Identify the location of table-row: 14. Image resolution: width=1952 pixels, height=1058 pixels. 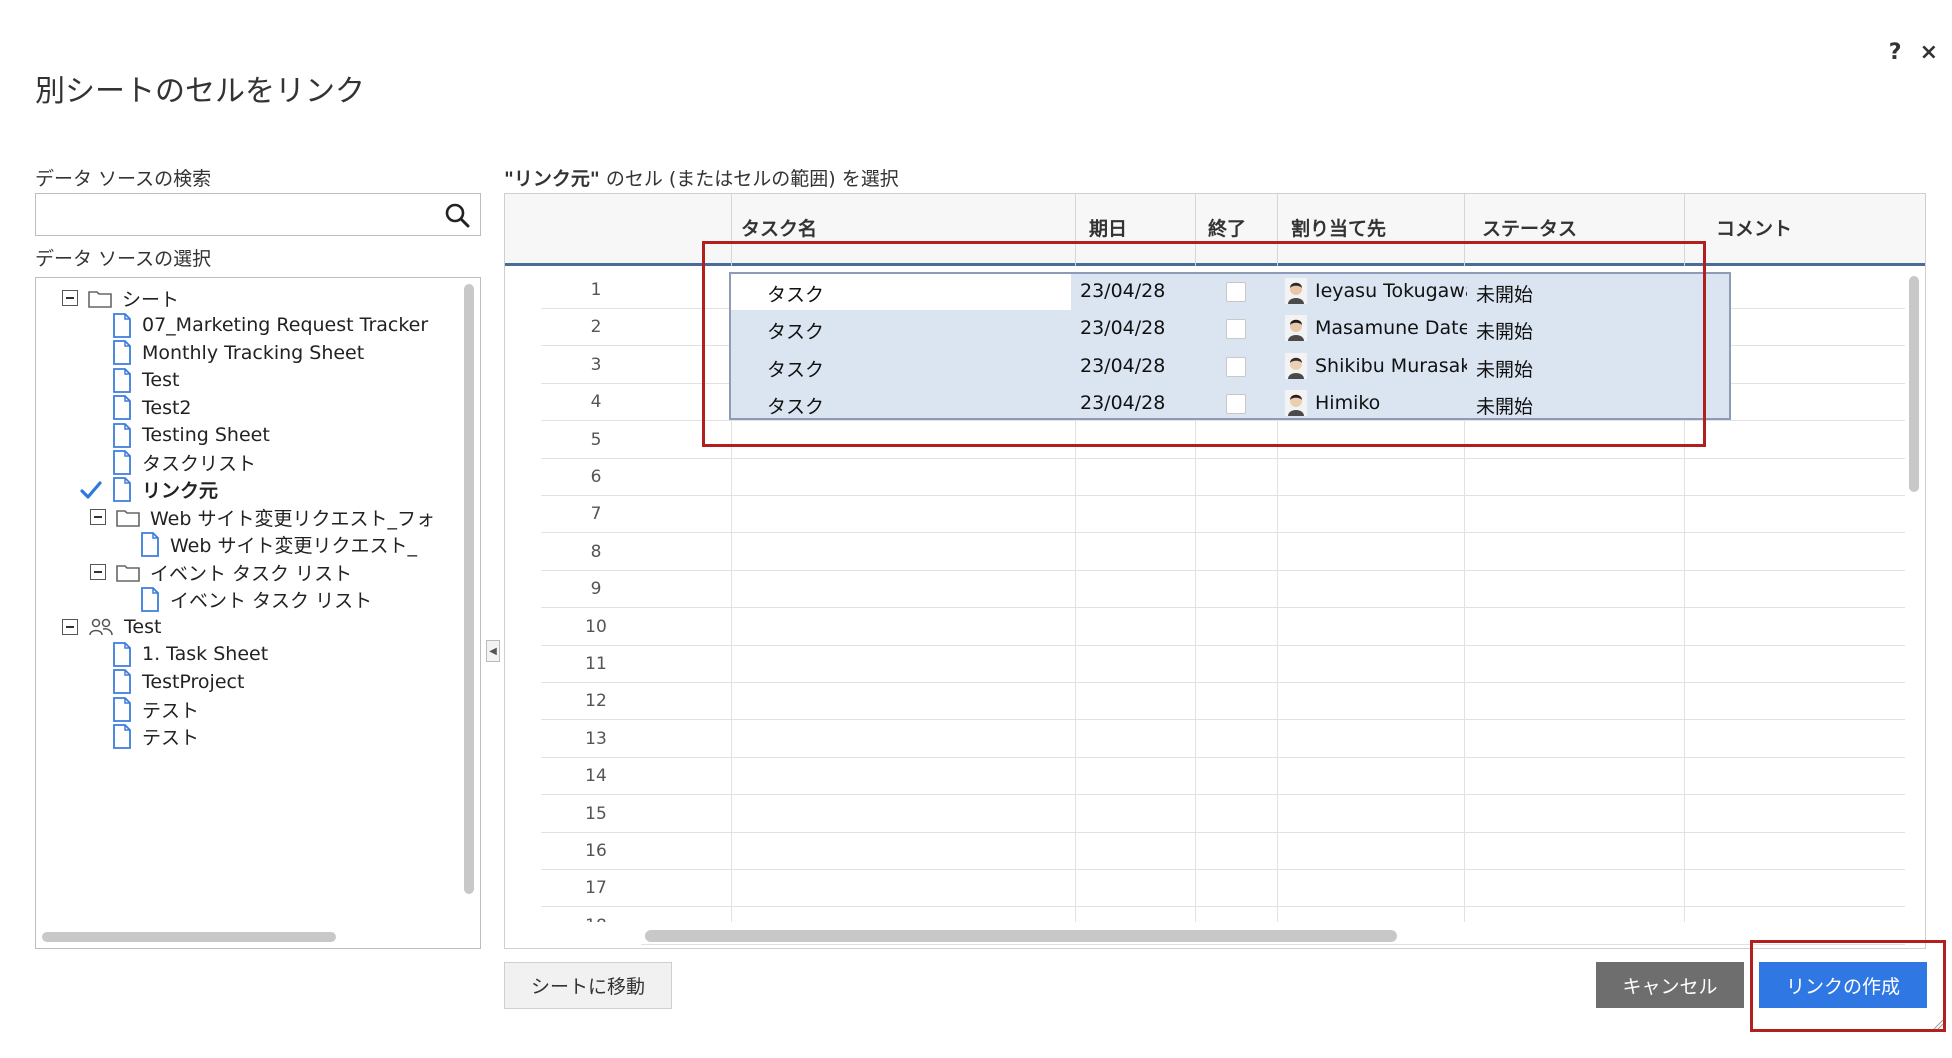
(1223, 777).